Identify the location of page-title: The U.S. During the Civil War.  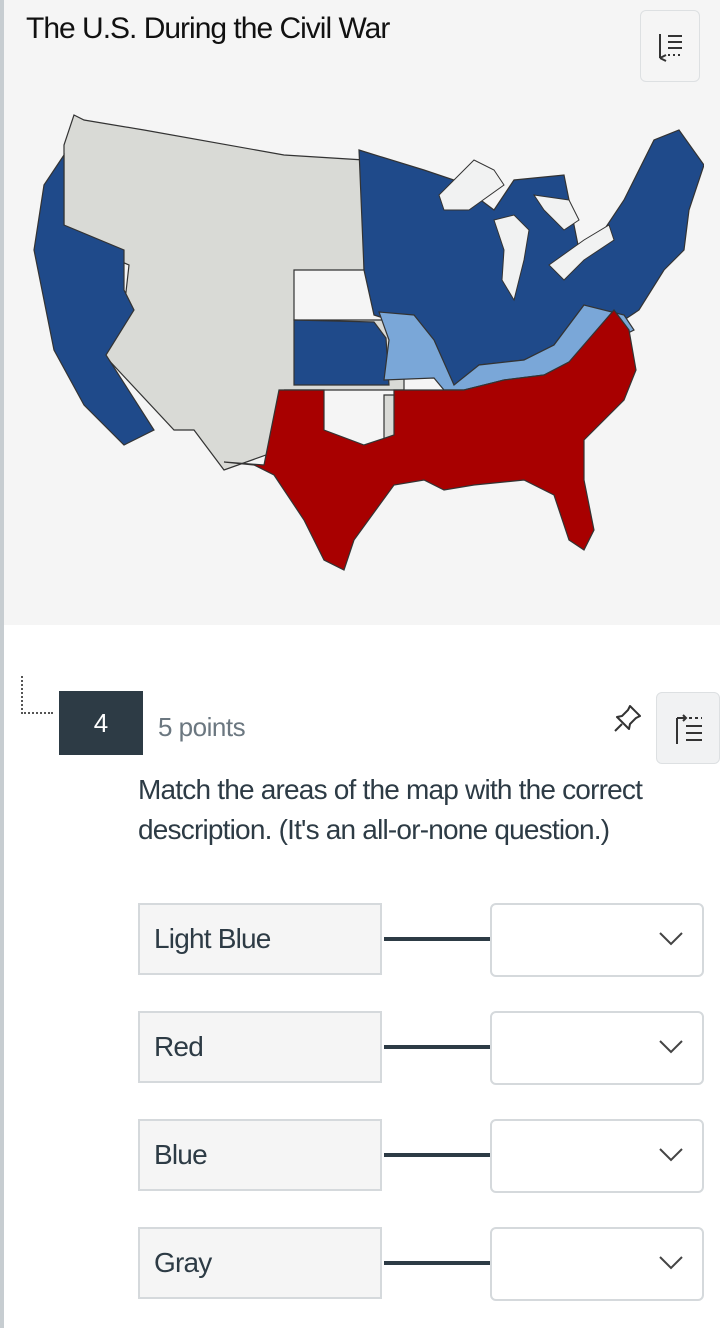
(208, 28).